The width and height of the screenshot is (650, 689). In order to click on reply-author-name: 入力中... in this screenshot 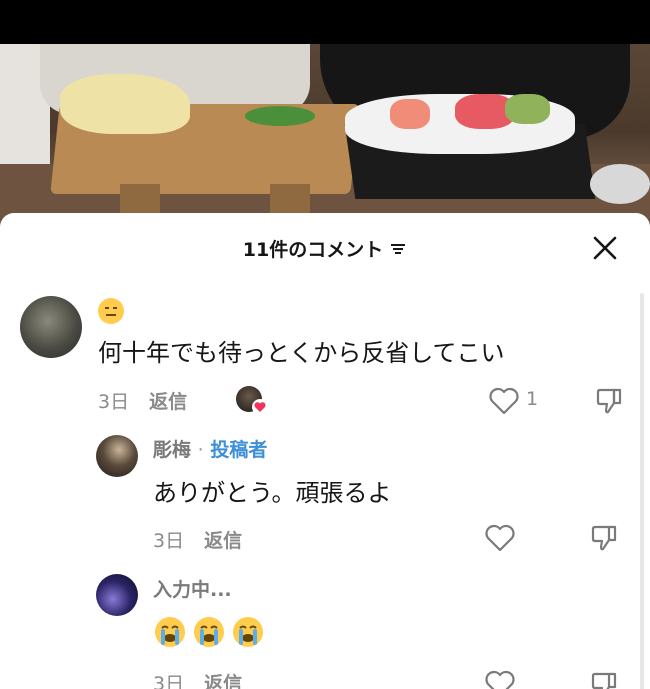, I will do `click(192, 588)`.